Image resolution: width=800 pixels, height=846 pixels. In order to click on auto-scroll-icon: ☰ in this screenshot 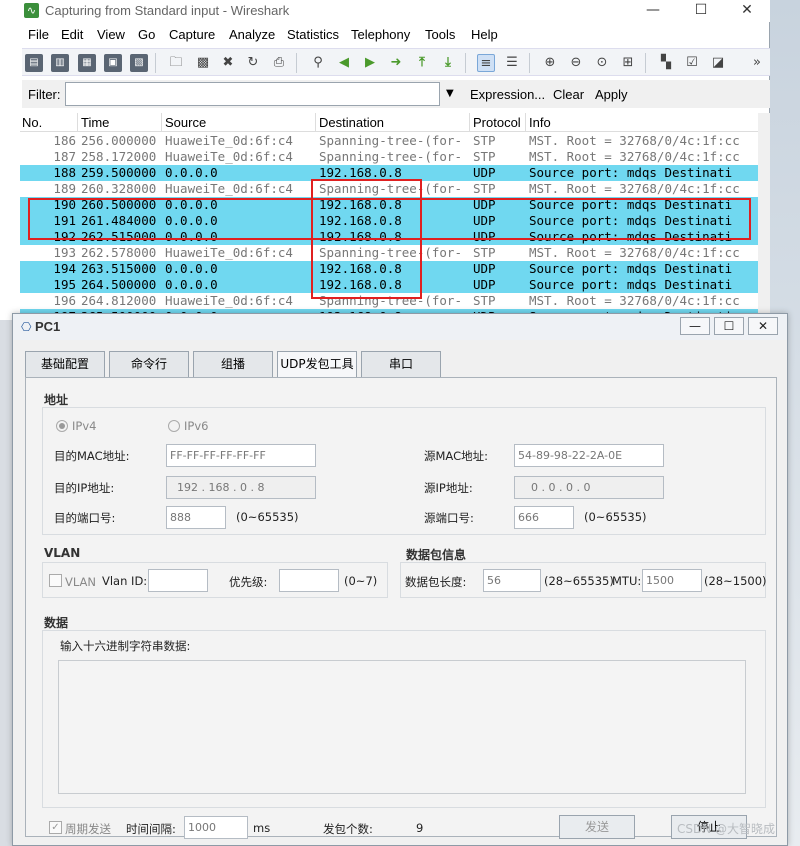, I will do `click(512, 63)`.